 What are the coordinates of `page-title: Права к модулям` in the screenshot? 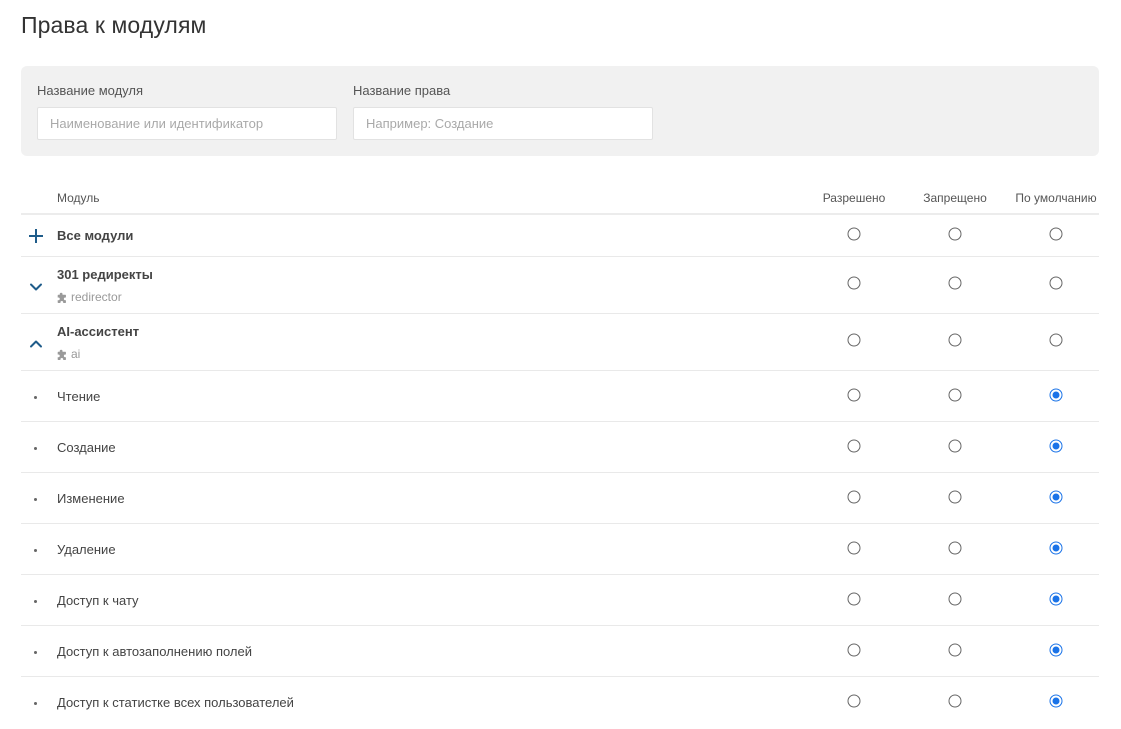 It's located at (114, 25).